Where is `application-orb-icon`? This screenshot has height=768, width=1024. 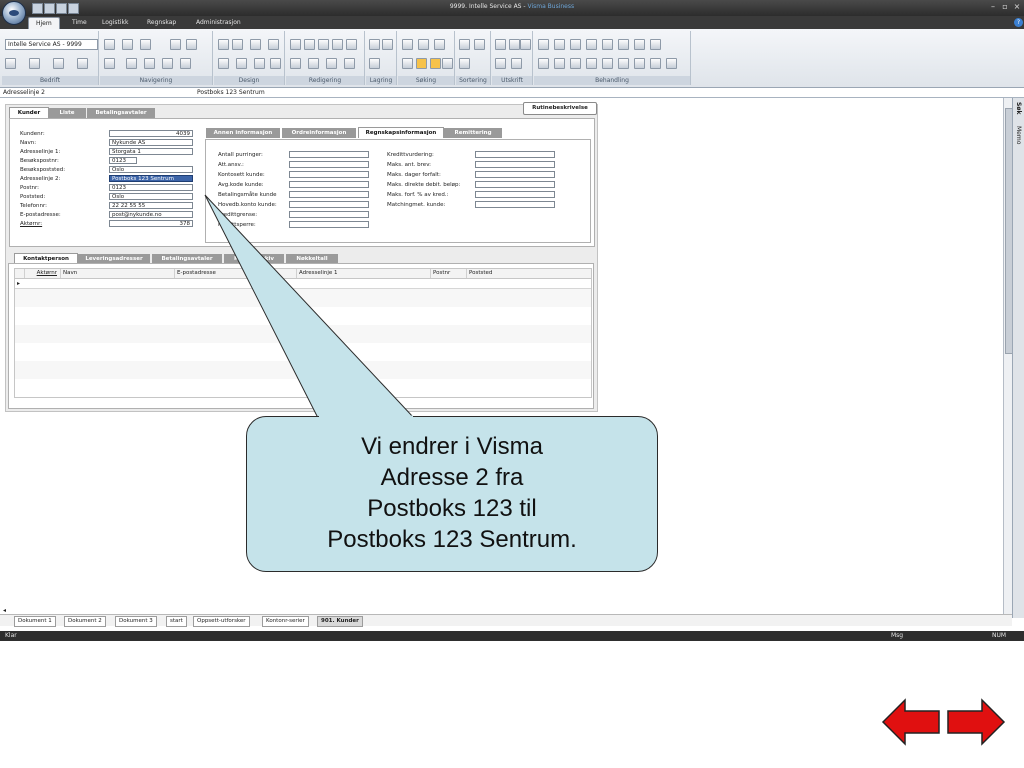 application-orb-icon is located at coordinates (14, 13).